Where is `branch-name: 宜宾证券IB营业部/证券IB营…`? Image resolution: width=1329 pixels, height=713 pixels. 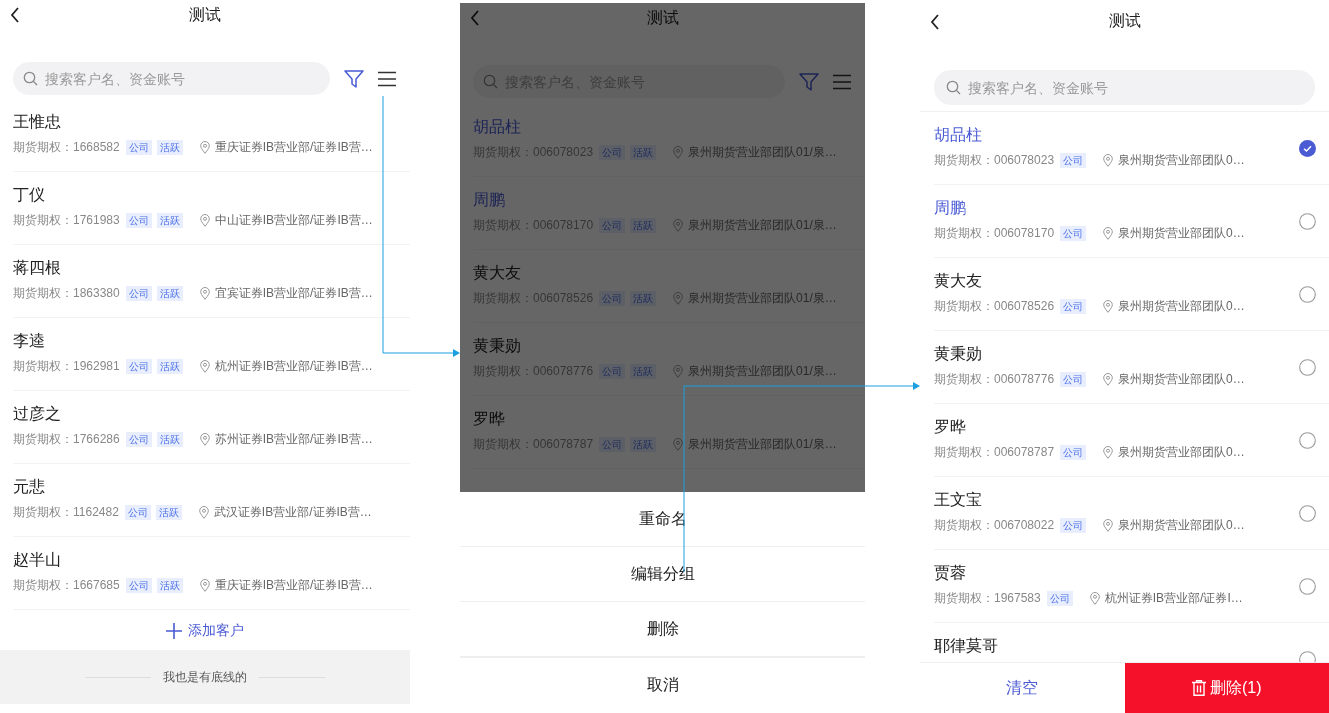
branch-name: 宜宾证券IB营业部/证券IB营… is located at coordinates (293, 293).